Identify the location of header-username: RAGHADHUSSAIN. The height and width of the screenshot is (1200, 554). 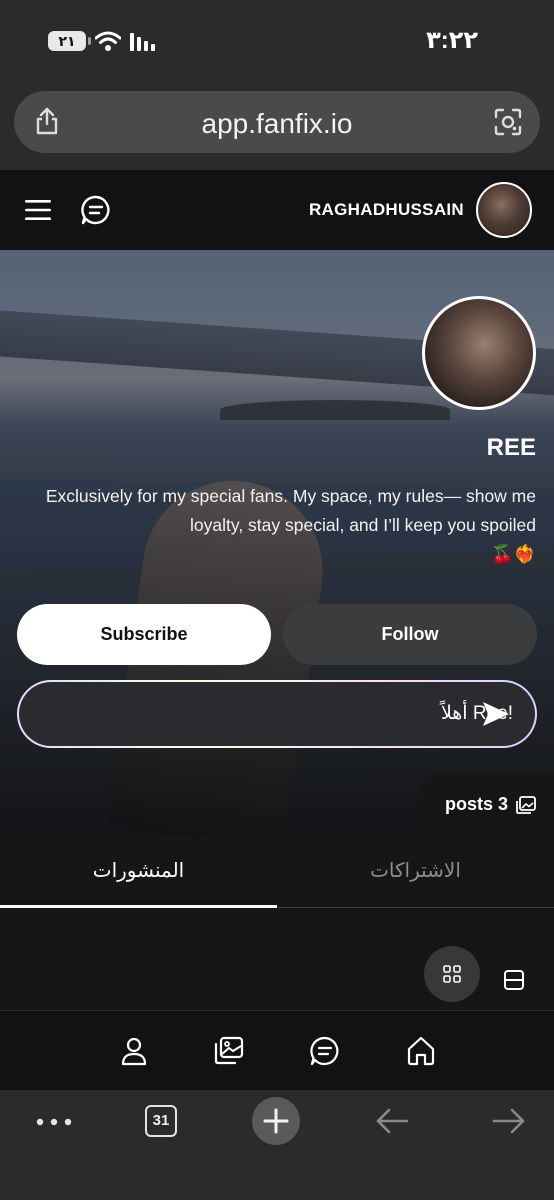
(386, 210).